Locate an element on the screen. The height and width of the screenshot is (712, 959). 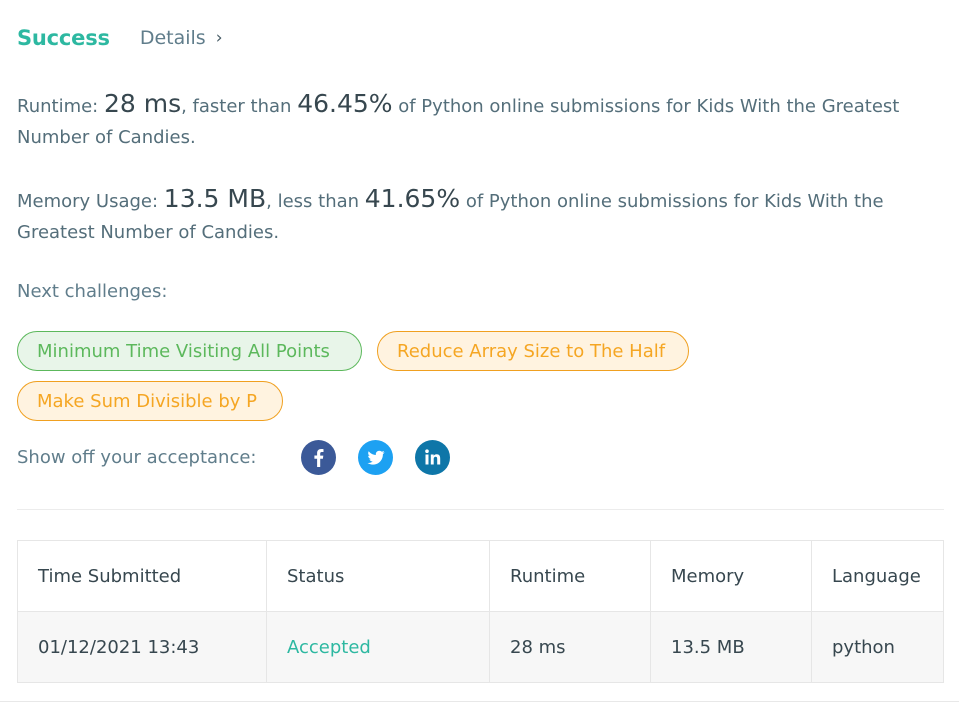
challenge-make-sum-divisible-by-p: Make Sum Divisible by P is located at coordinates (150, 401).